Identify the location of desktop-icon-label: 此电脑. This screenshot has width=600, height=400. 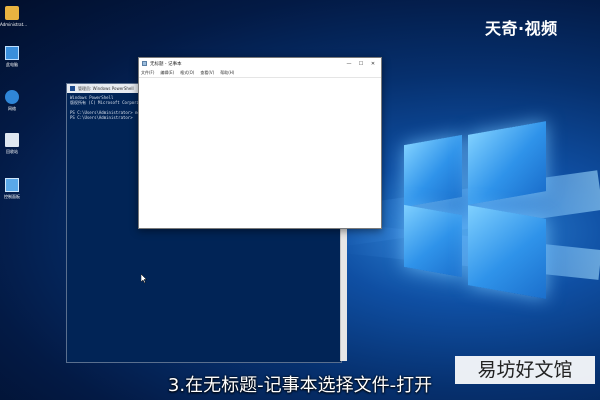
(12, 64).